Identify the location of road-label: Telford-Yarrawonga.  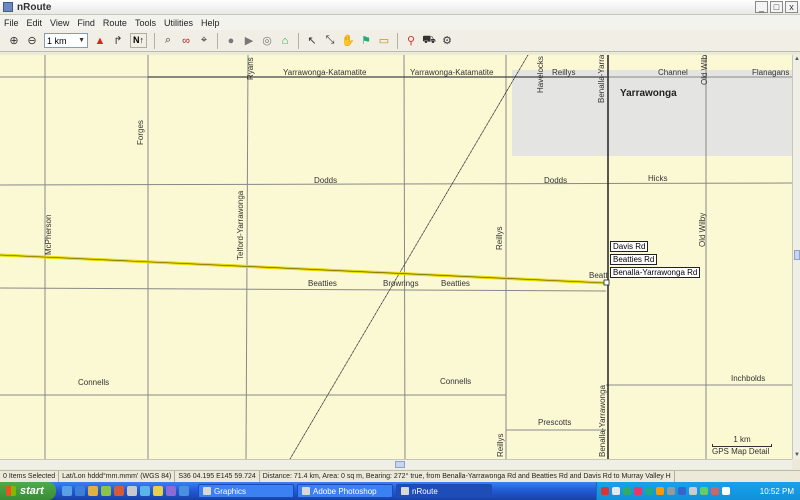
(240, 225).